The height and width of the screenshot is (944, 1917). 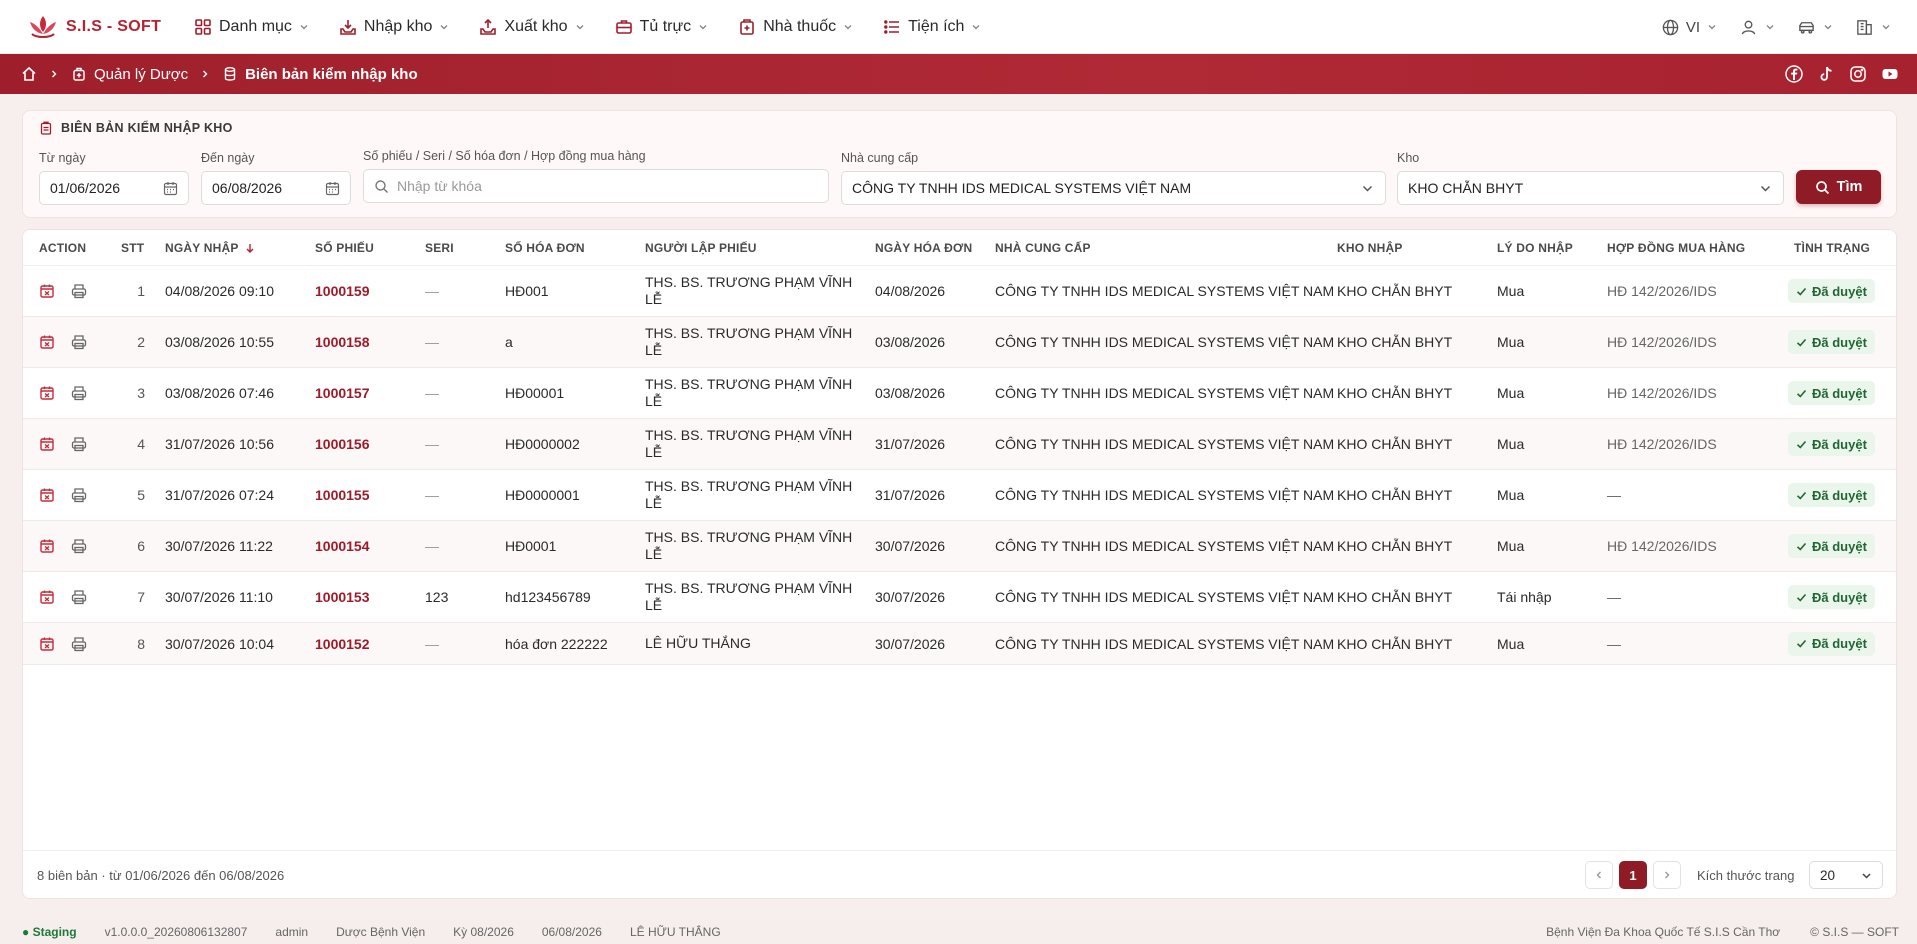 I want to click on page-size-select: 20, so click(x=1846, y=875).